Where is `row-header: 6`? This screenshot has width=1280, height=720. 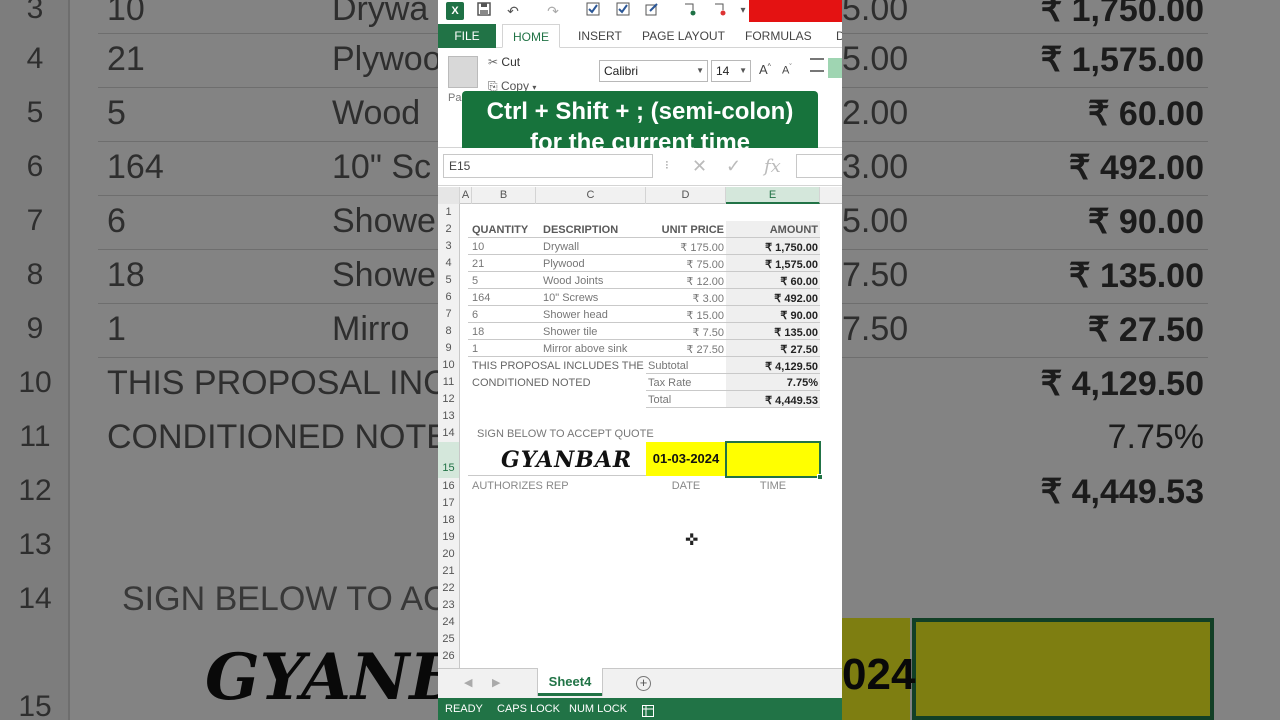
row-header: 6 is located at coordinates (449, 297).